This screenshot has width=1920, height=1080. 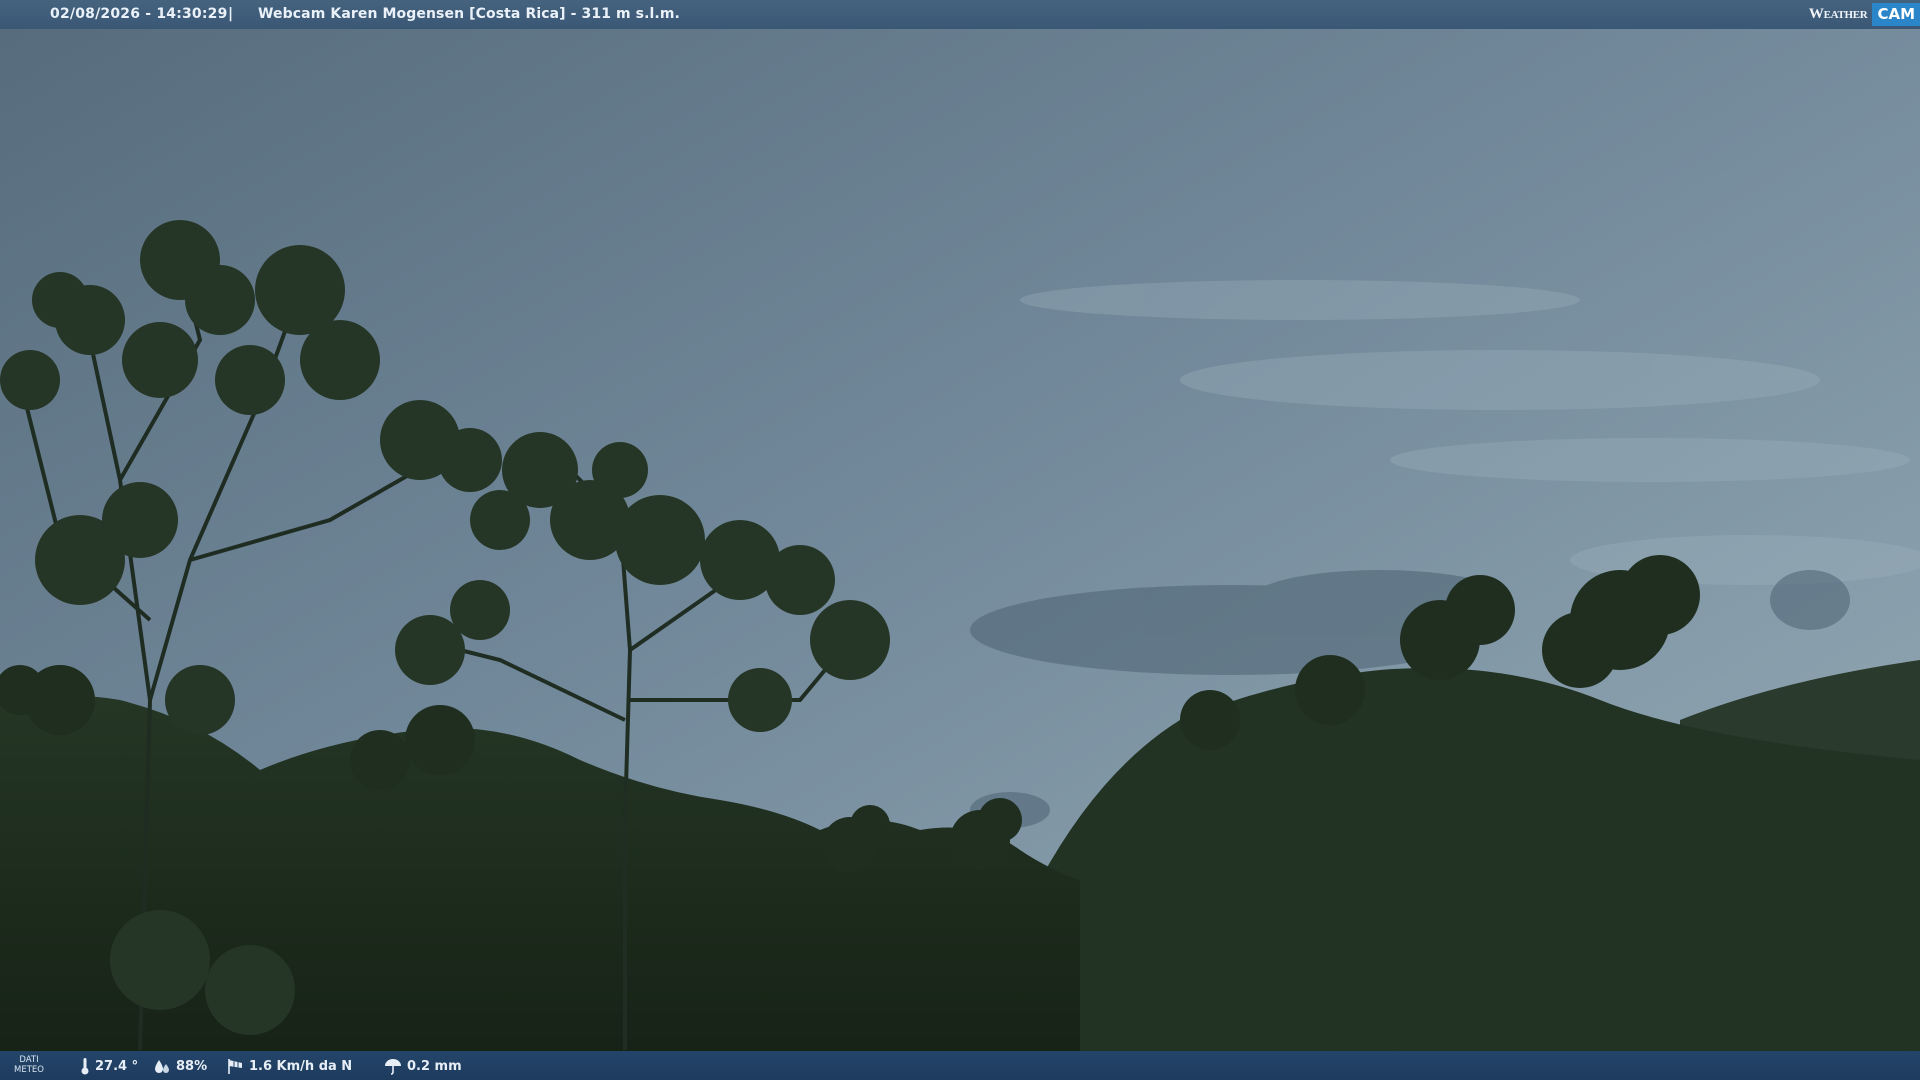 I want to click on wind-value: 1.6 Km/h da N, so click(x=301, y=1066).